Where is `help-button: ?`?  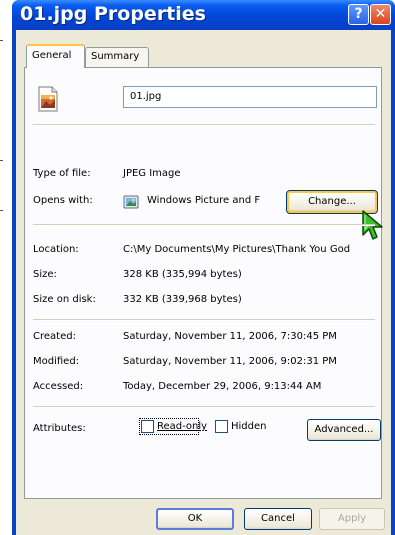 help-button: ? is located at coordinates (358, 14).